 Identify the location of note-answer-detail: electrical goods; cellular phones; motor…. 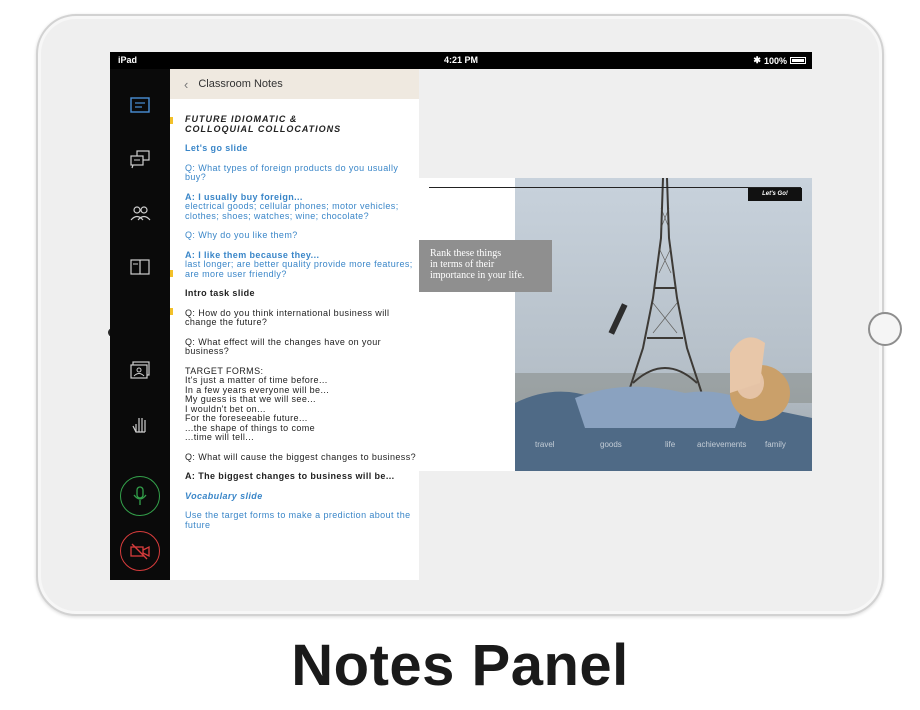
(292, 211).